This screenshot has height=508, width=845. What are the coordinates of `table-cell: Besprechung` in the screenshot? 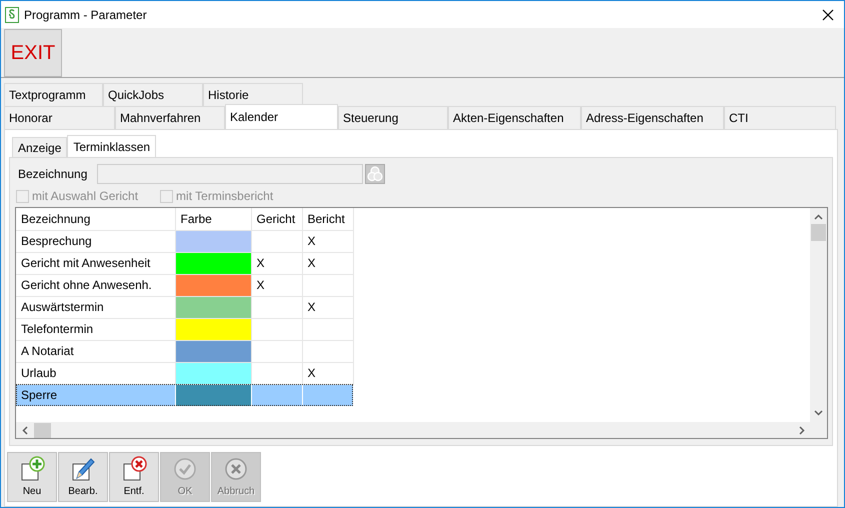 It's located at (95, 241).